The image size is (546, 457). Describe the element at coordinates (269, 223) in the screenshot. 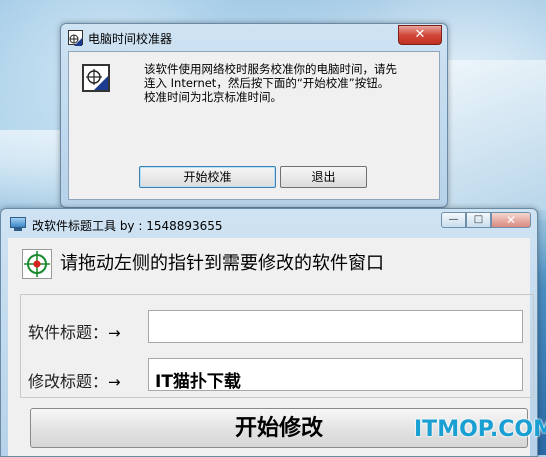

I see `title-tool-titlebar: 改软件标题工具 by : 1548893655 — □ ✕` at that location.